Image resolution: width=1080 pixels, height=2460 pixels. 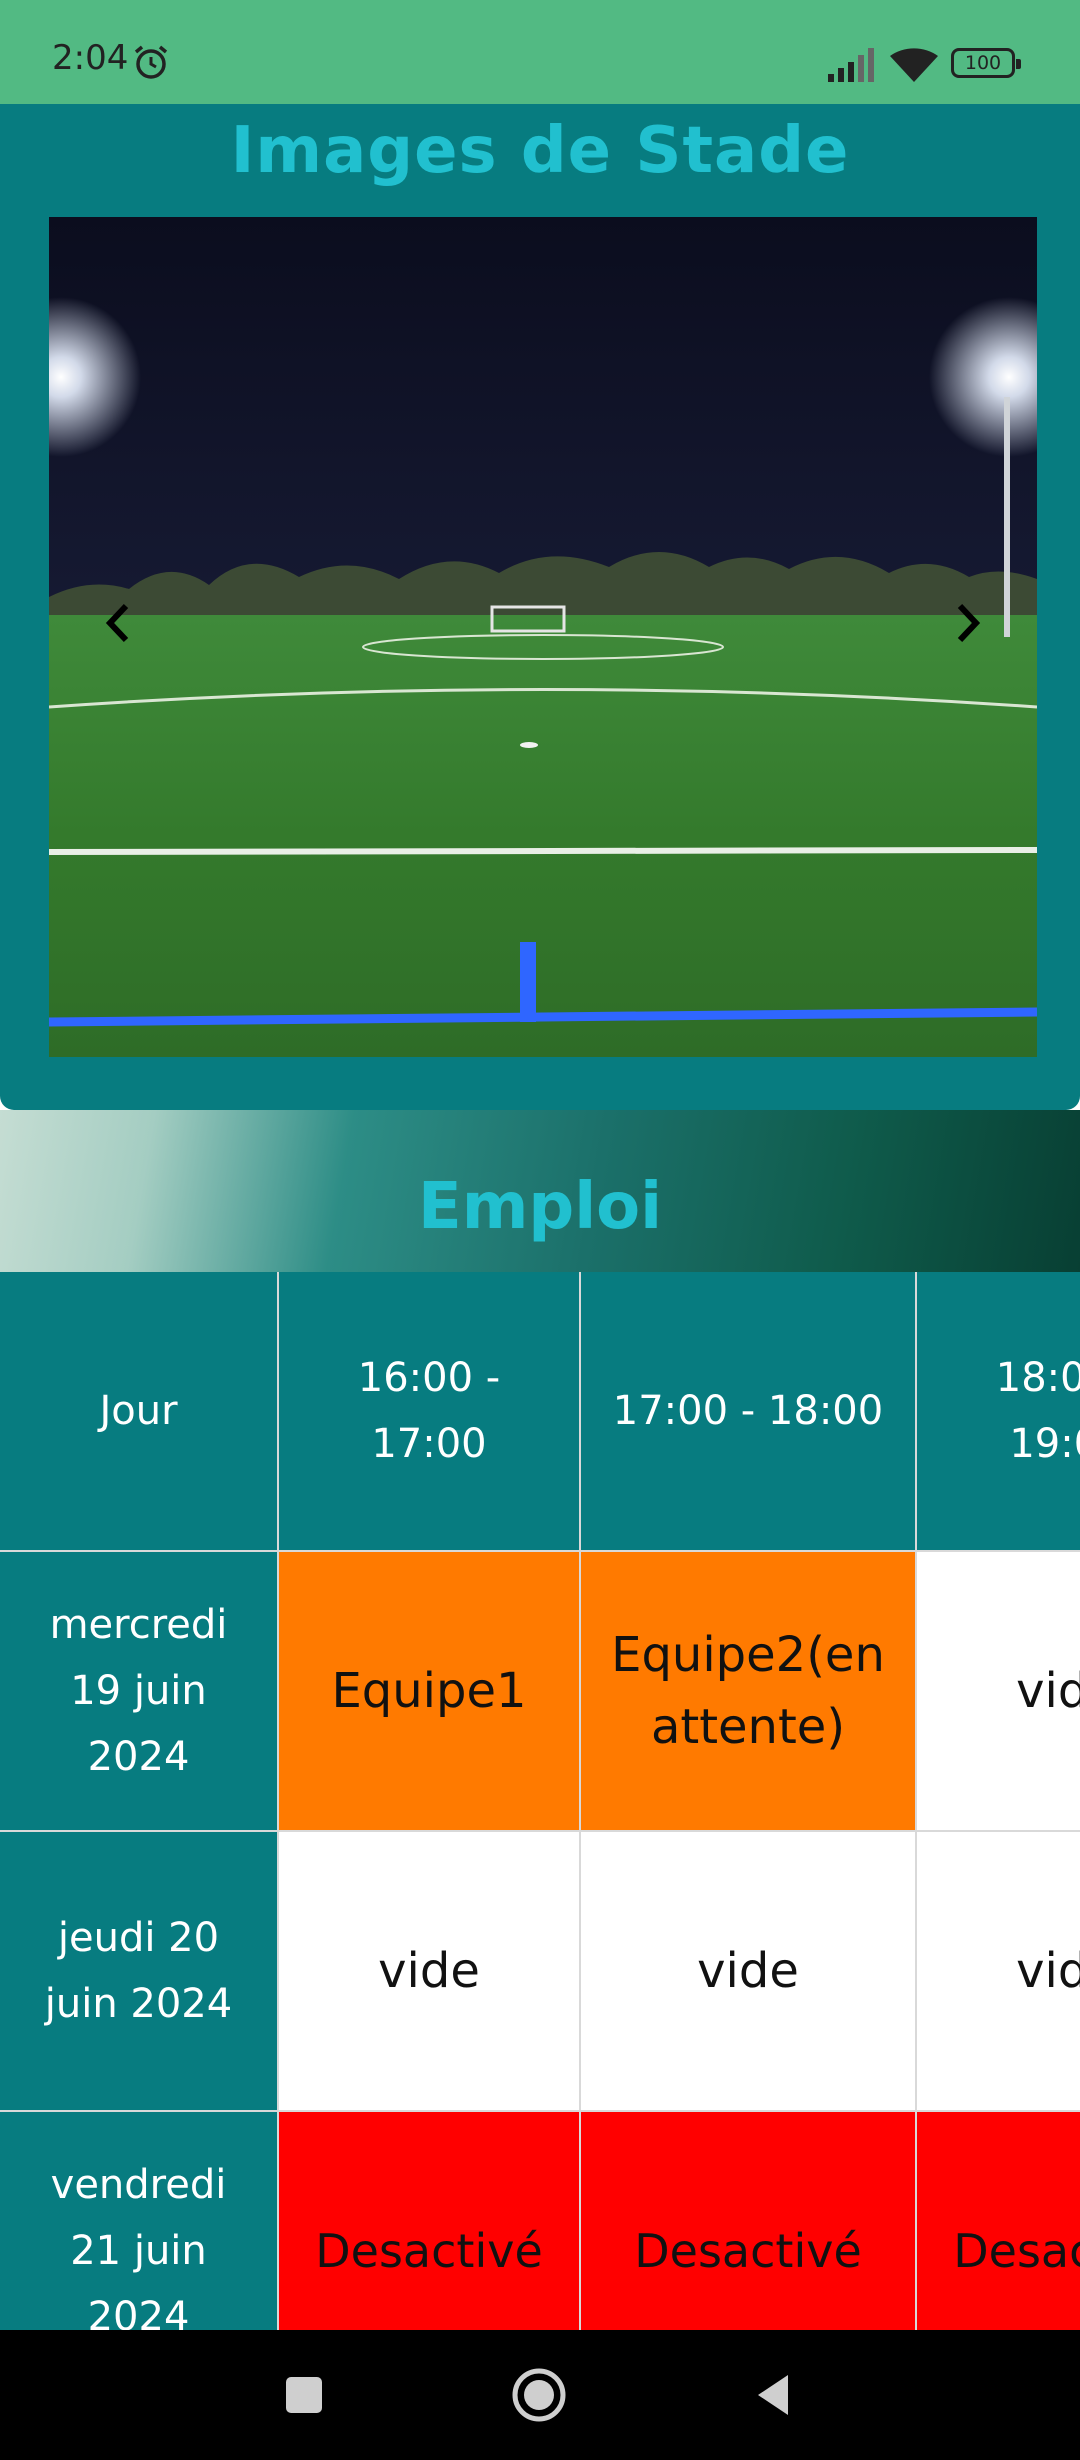 I want to click on status-bar: 2:04 100, so click(x=540, y=52).